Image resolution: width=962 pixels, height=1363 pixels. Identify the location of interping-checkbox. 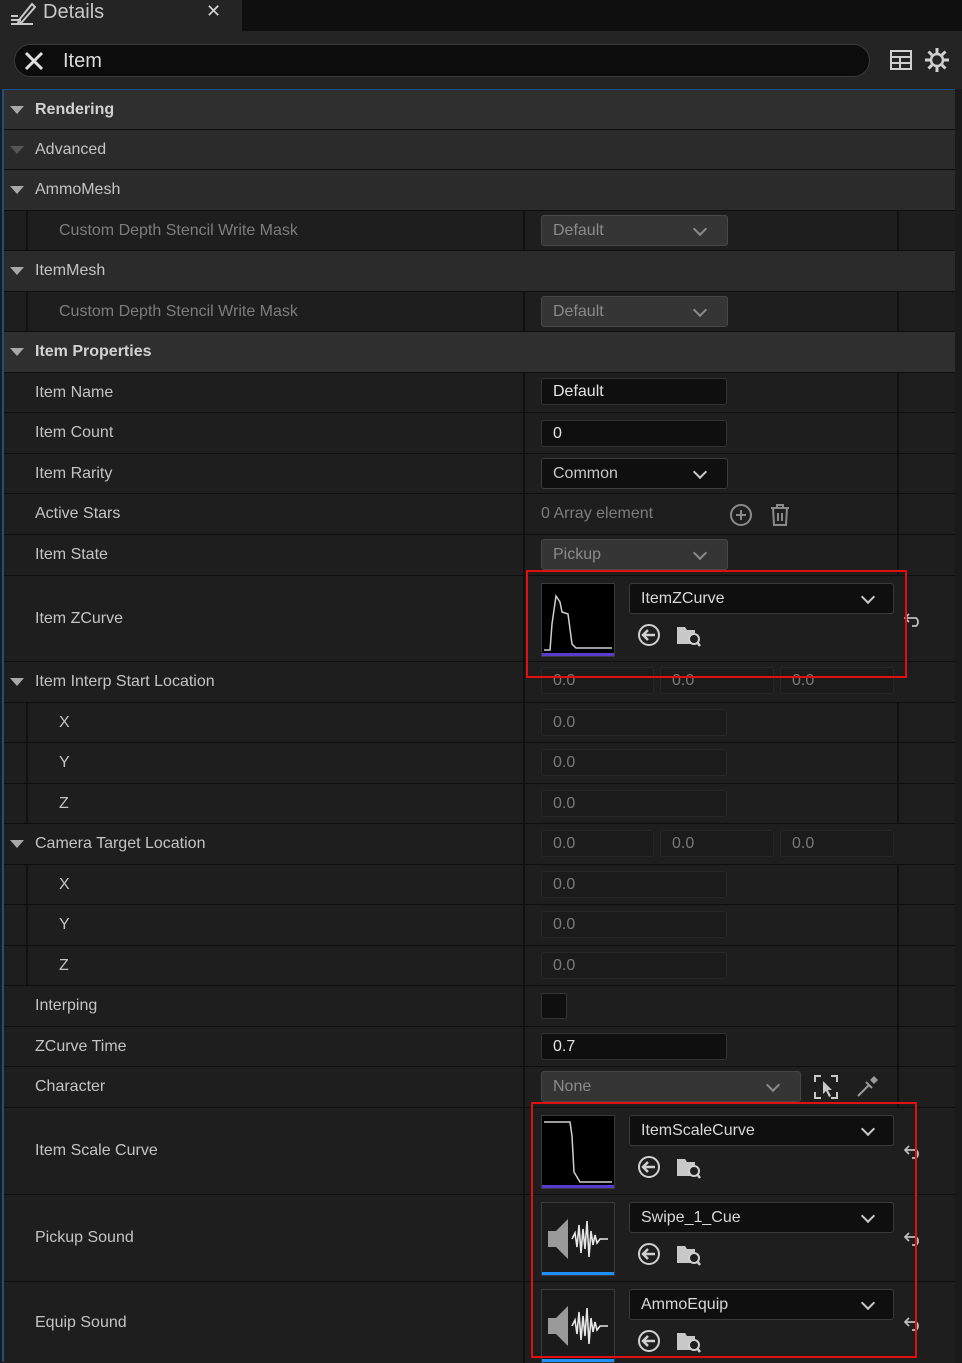
(554, 1006).